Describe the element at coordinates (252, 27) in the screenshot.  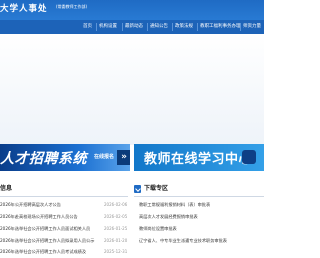
I see `nav-item-faculty: 师资力量` at that location.